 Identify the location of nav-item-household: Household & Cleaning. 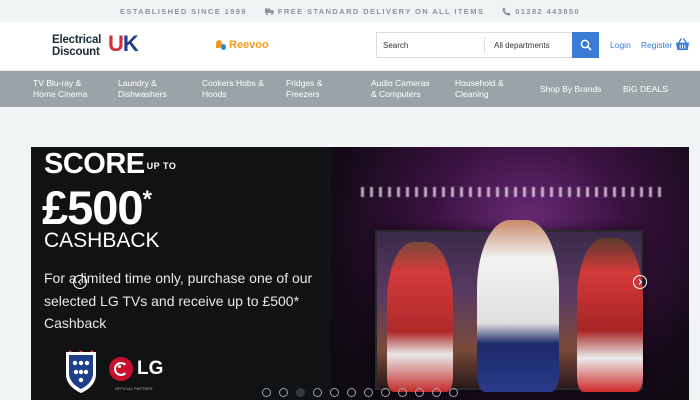
(497, 89).